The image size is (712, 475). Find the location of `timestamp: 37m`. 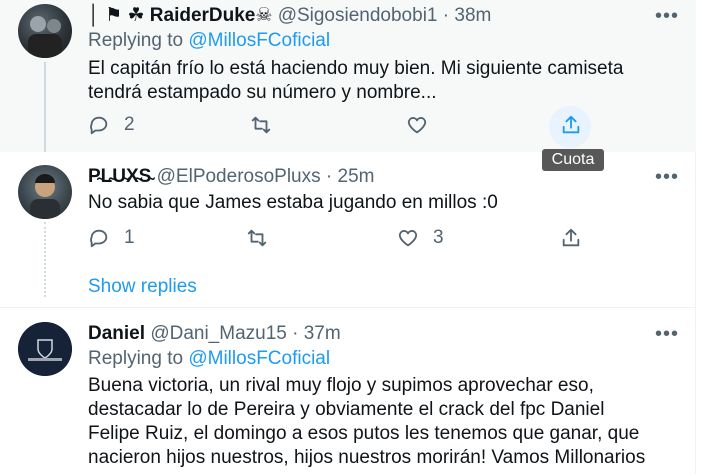

timestamp: 37m is located at coordinates (322, 333).